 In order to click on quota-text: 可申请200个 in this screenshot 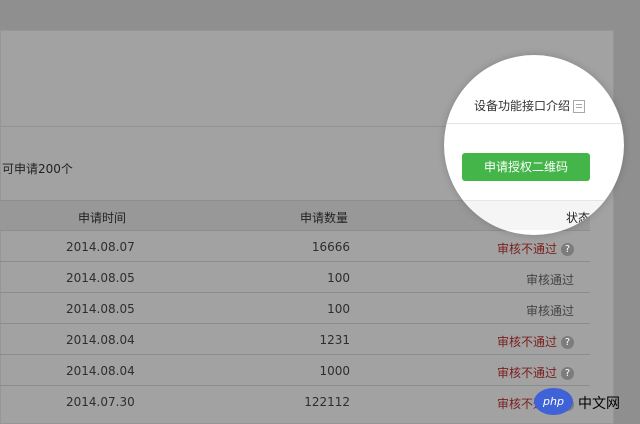, I will do `click(37, 169)`.